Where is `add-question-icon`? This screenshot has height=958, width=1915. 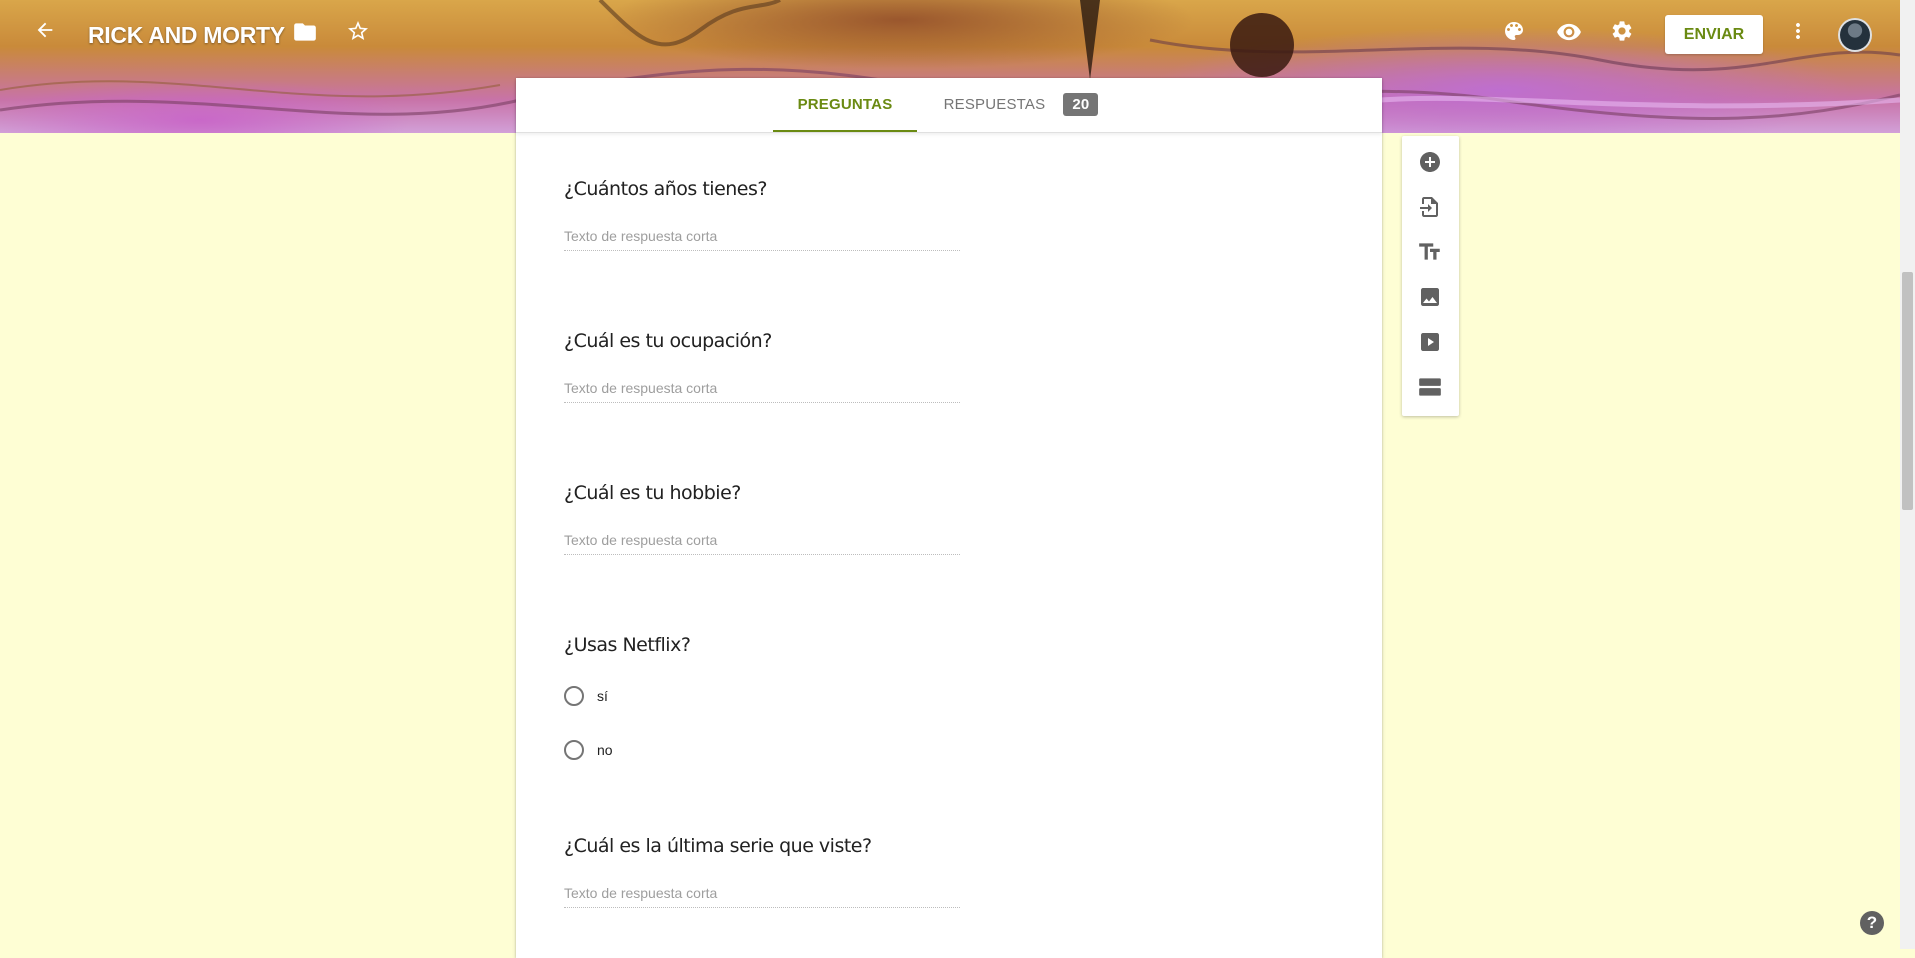 add-question-icon is located at coordinates (1430, 162).